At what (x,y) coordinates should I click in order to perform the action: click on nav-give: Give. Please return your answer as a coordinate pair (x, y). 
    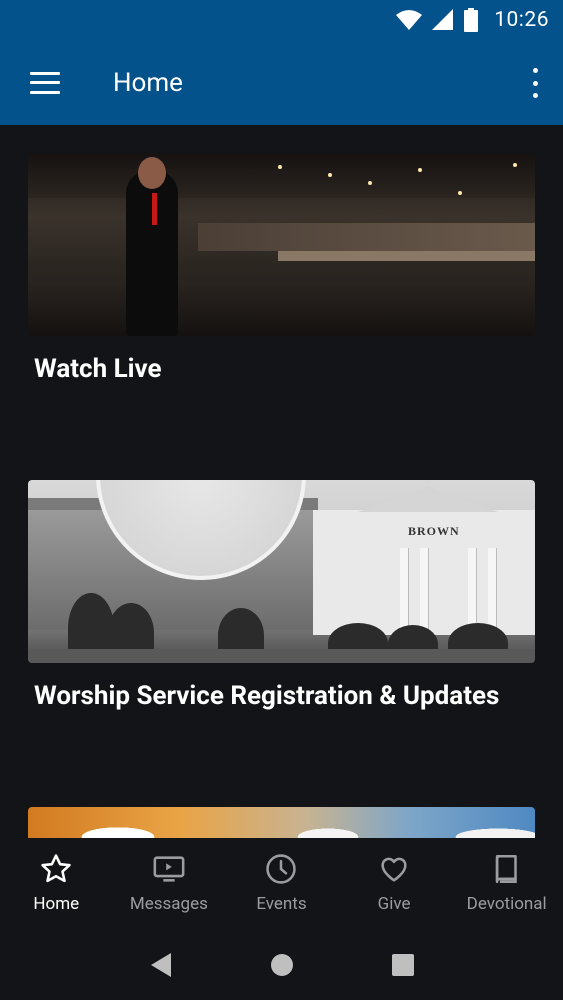
    Looking at the image, I should click on (394, 883).